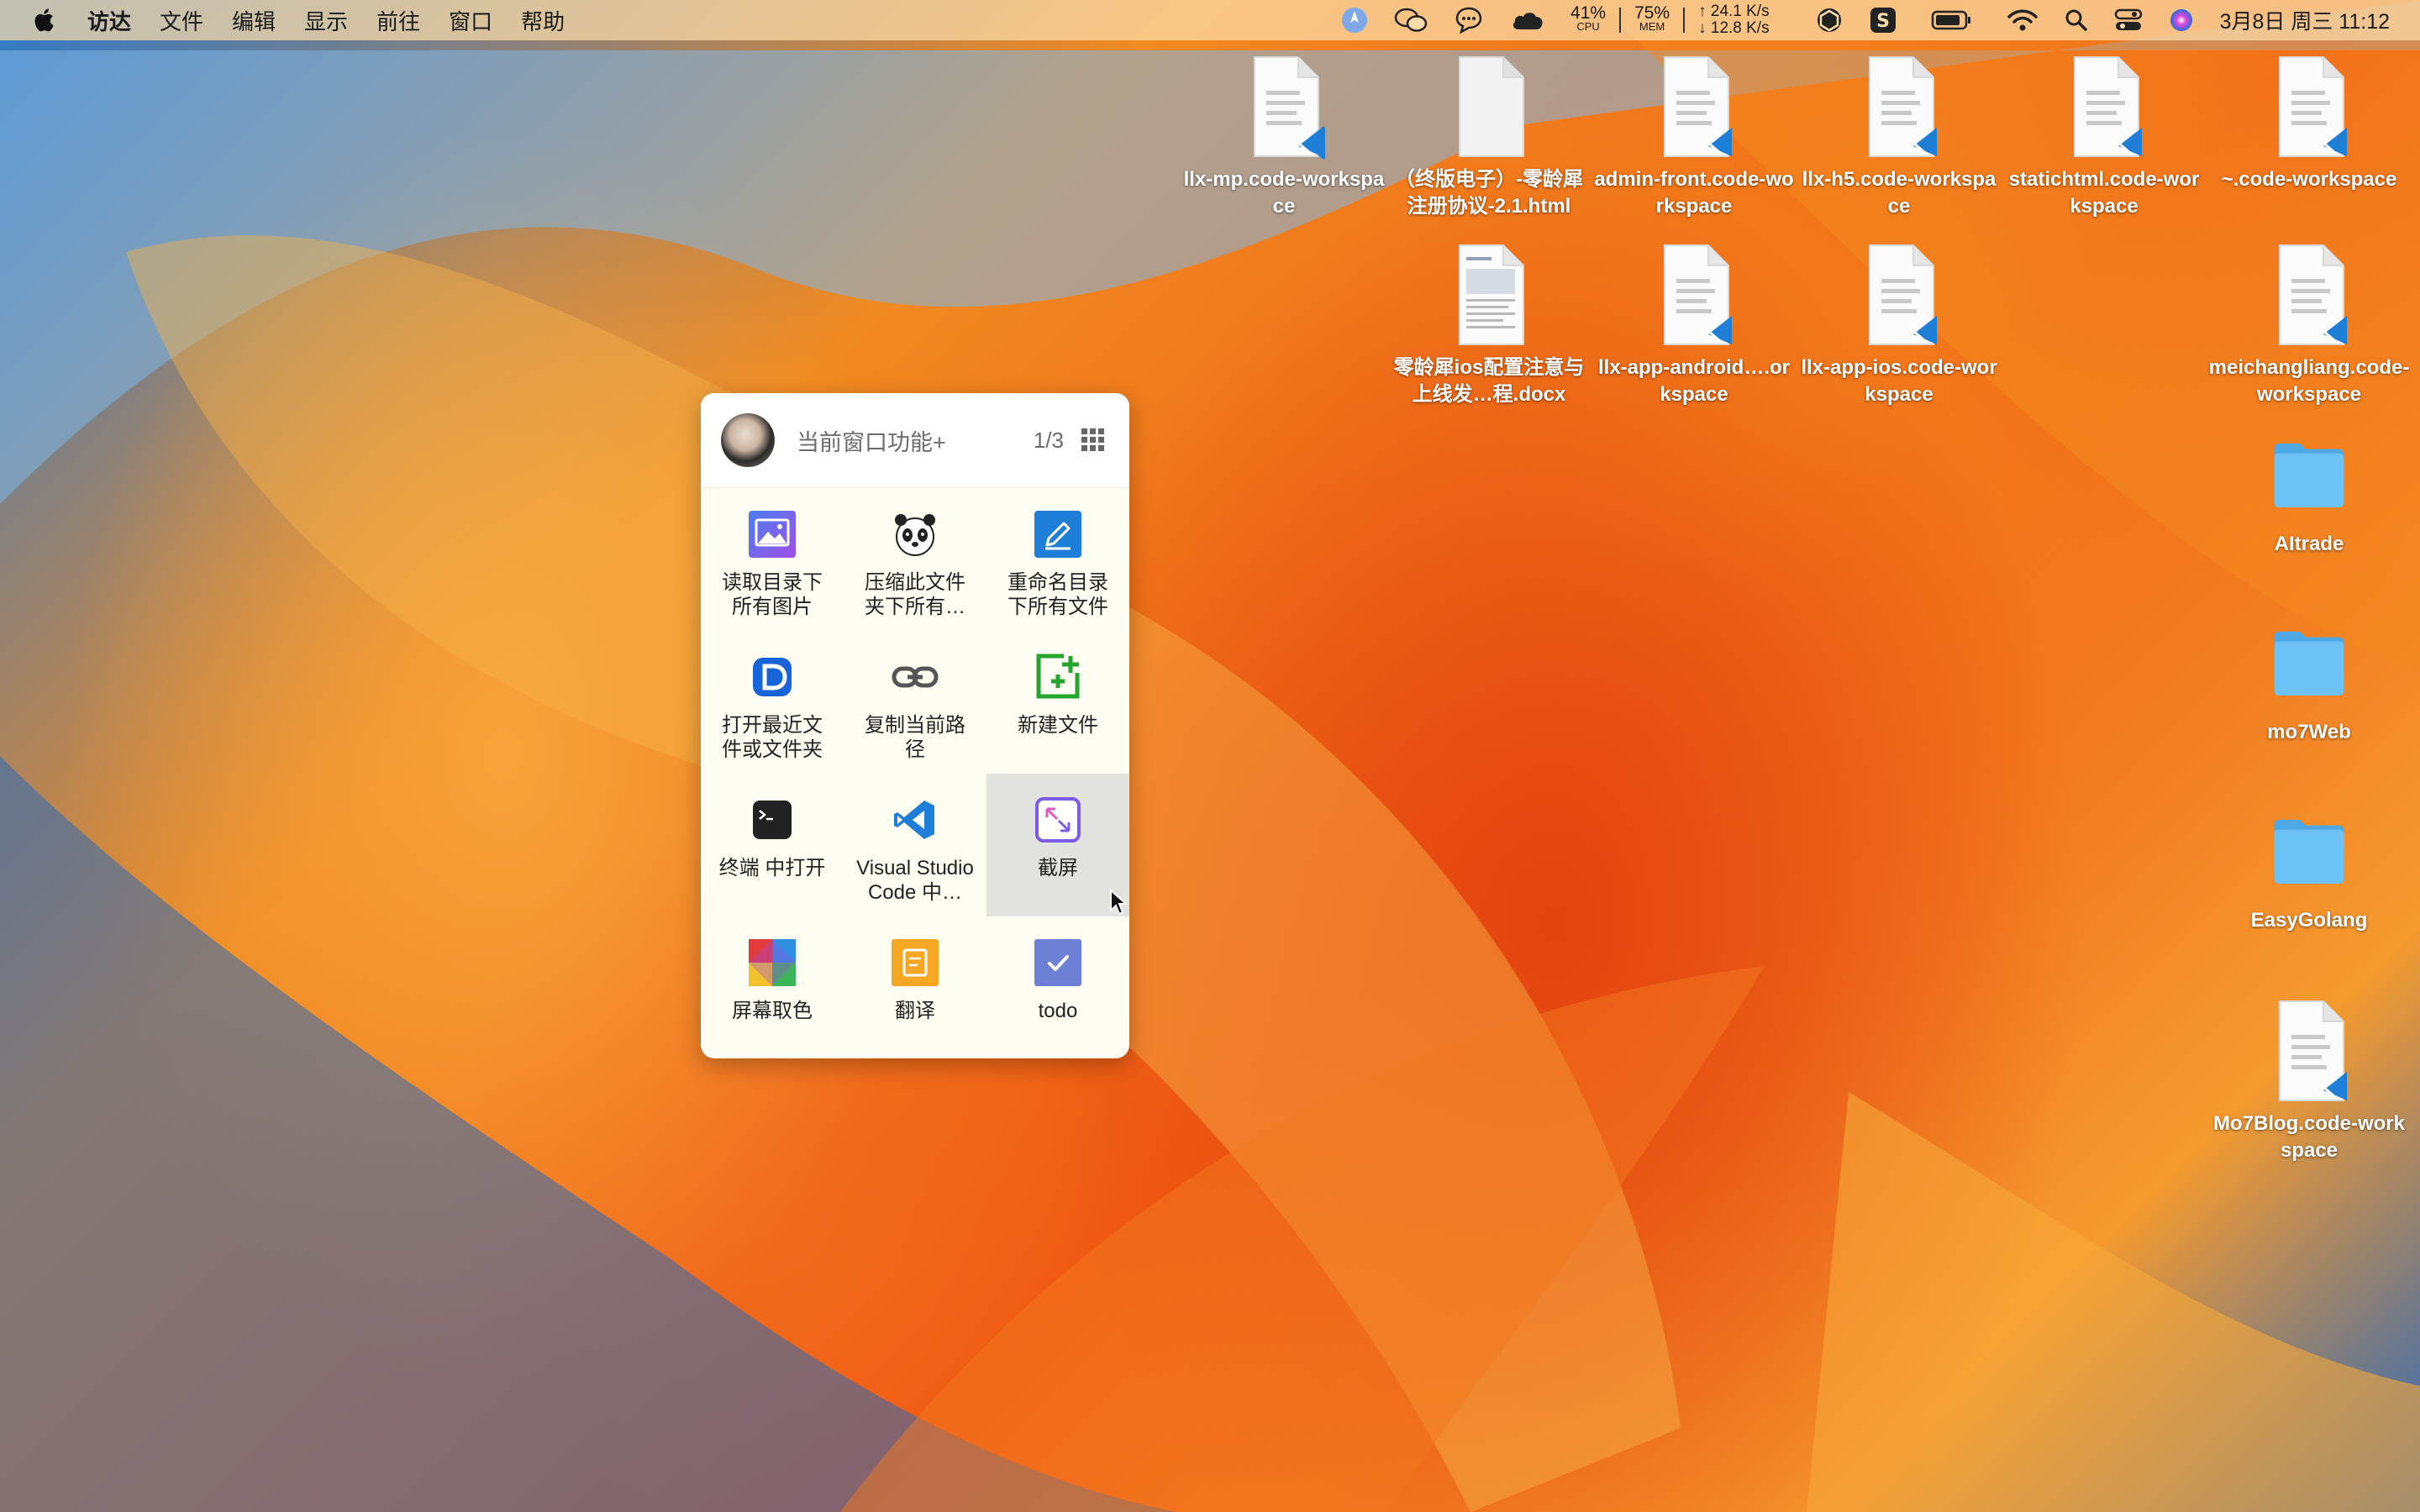  I want to click on desktop-icon-llx-app-ios: llx-app-ios.code-workspace, so click(1899, 324).